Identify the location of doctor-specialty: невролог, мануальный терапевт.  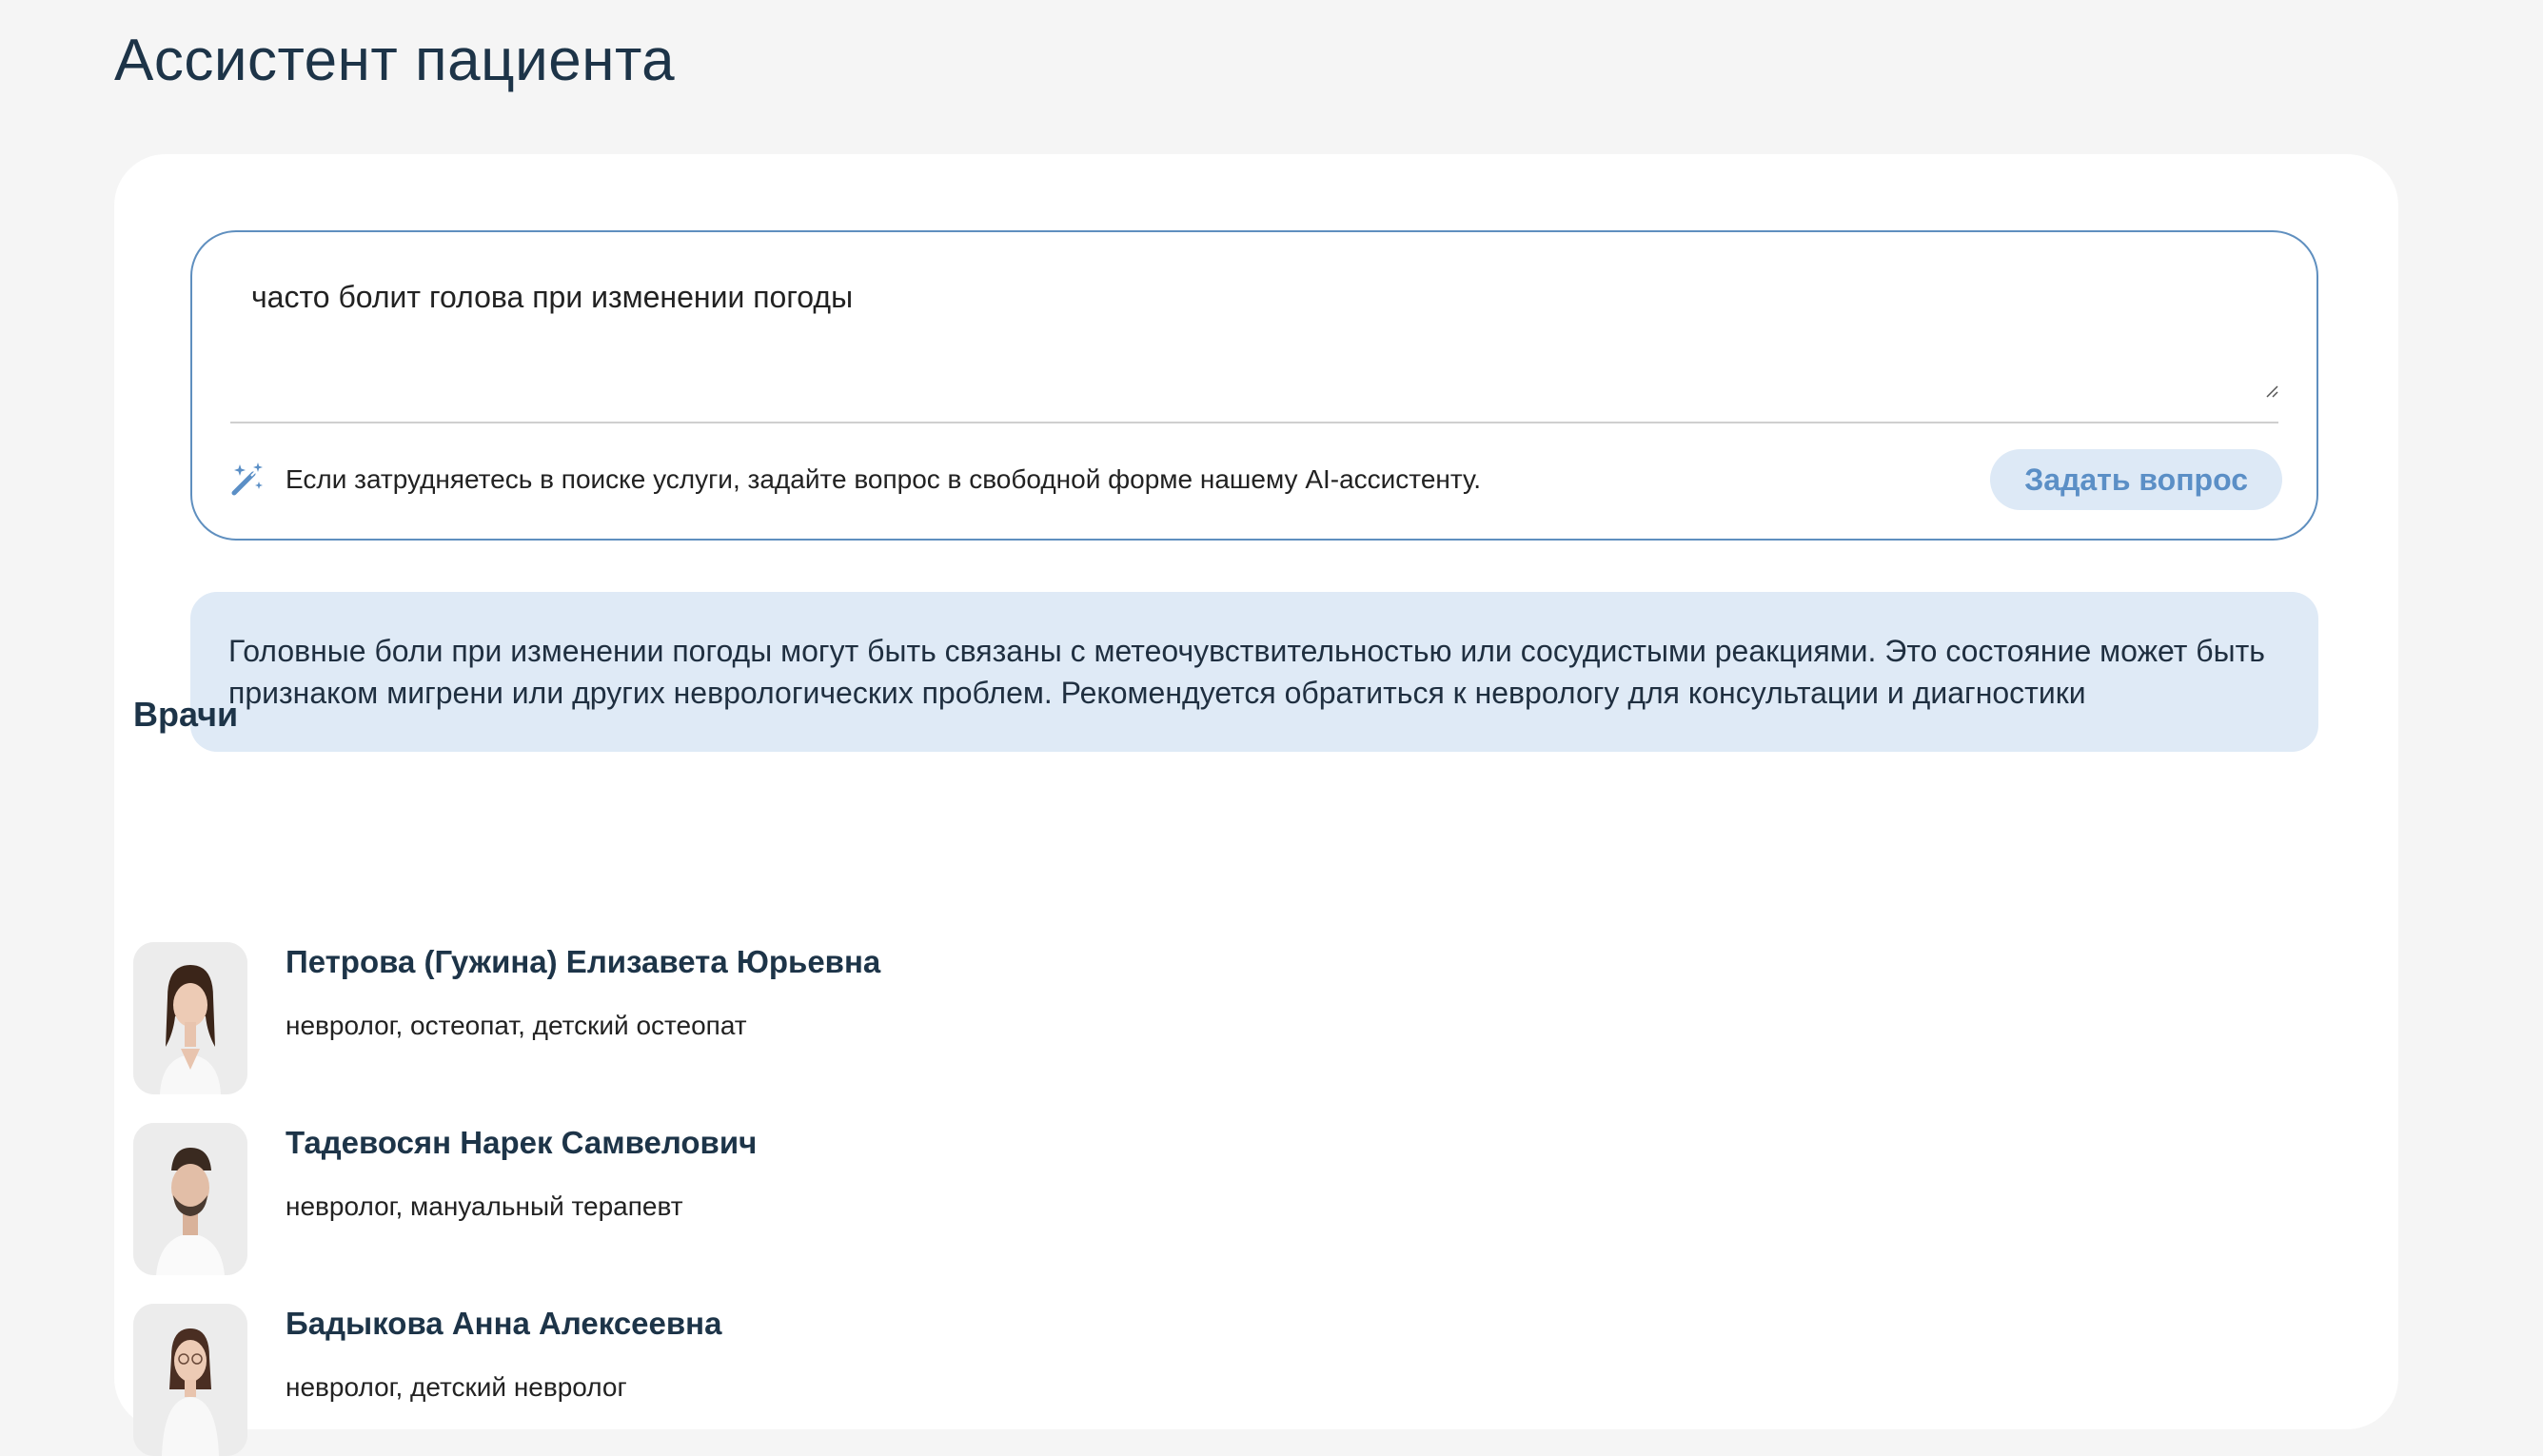
(484, 1206).